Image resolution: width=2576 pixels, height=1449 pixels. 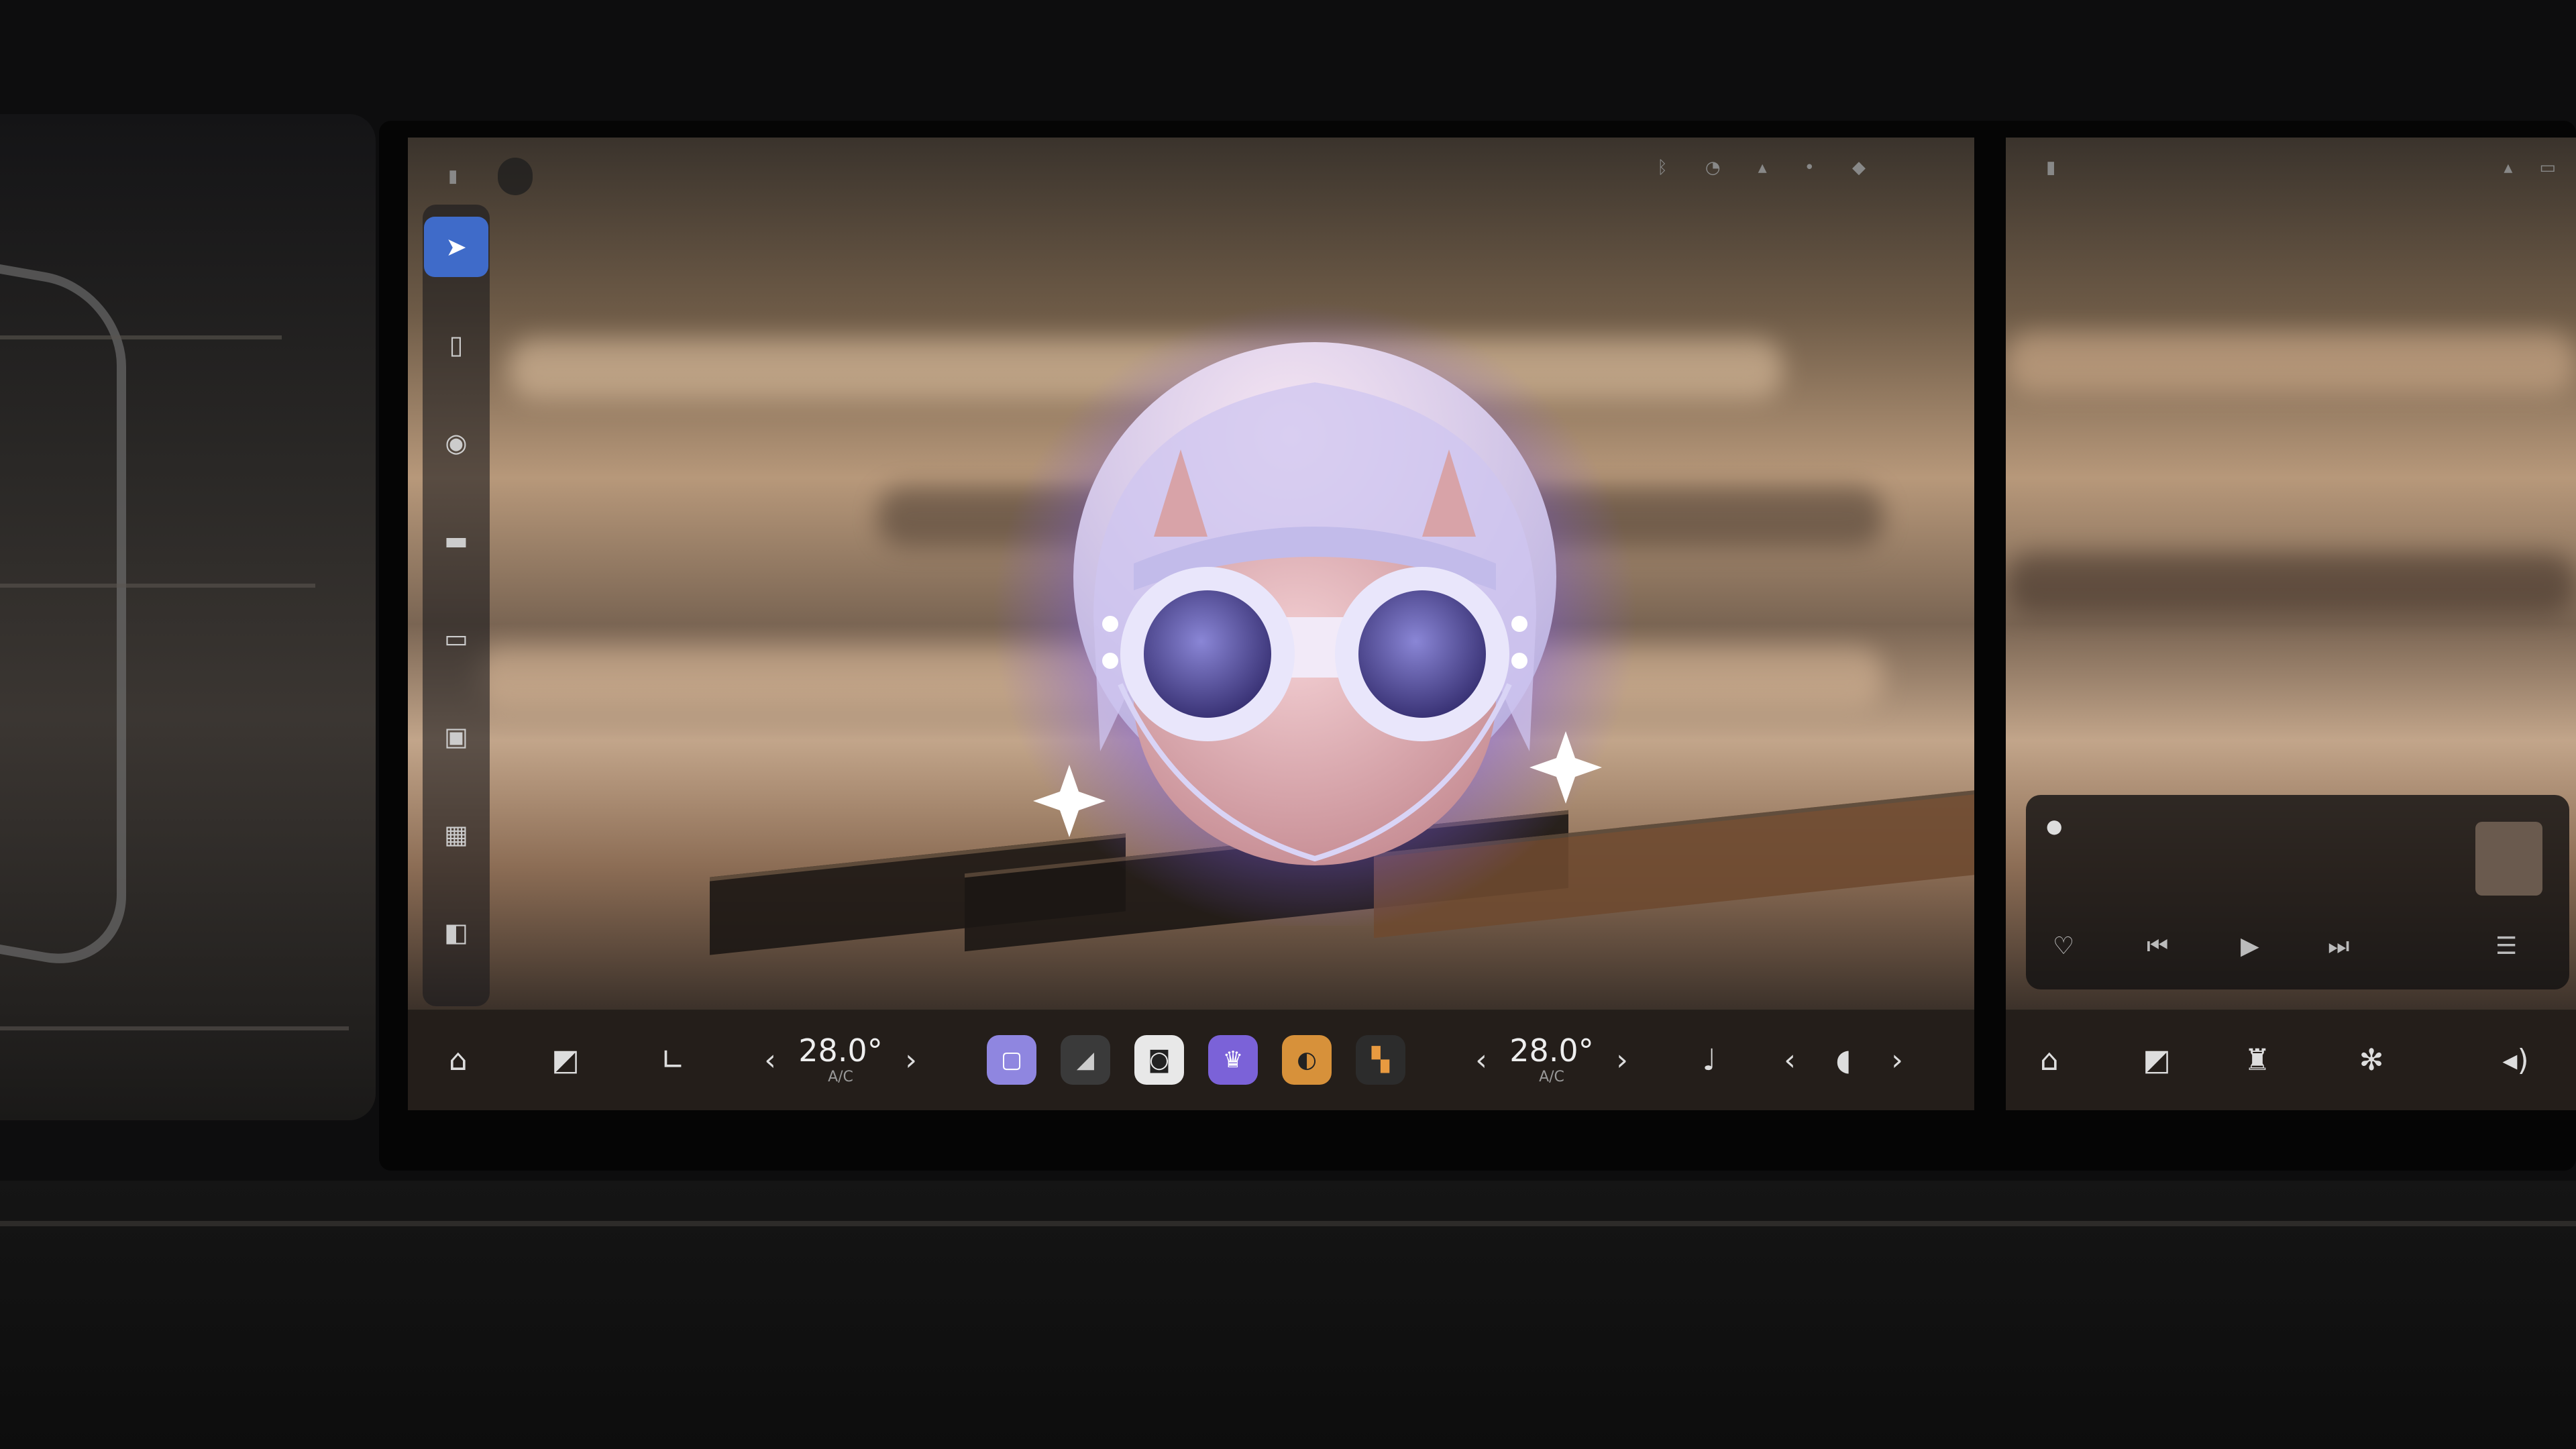 What do you see at coordinates (1790, 1060) in the screenshot?
I see `volume-down-button: ‹` at bounding box center [1790, 1060].